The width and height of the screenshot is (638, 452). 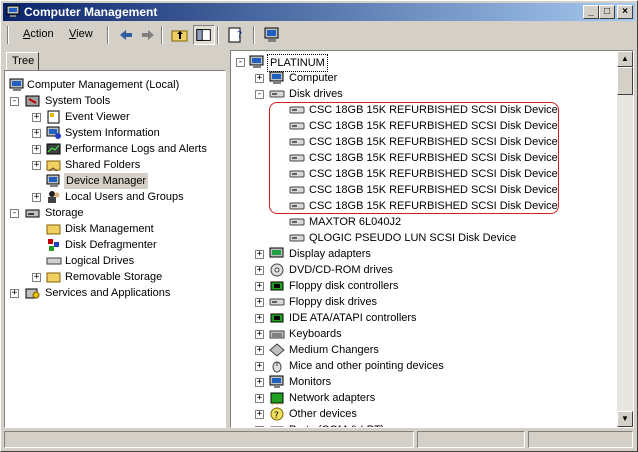 What do you see at coordinates (53, 277) in the screenshot?
I see `removable-storage-icon` at bounding box center [53, 277].